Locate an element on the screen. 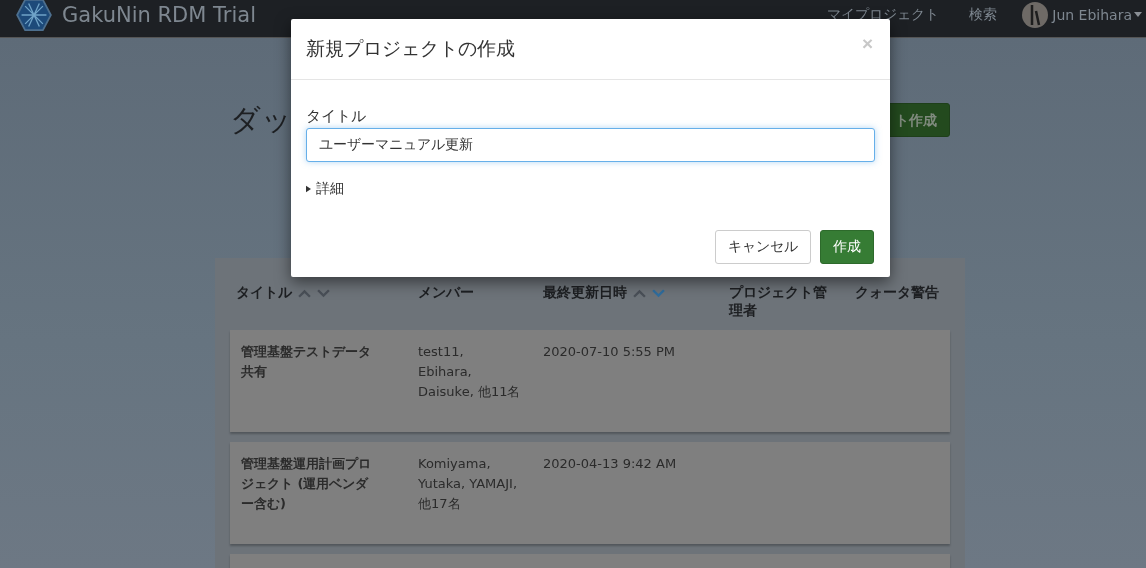 This screenshot has width=1146, height=568. column-header: プロジェクト管理者 is located at coordinates (778, 302).